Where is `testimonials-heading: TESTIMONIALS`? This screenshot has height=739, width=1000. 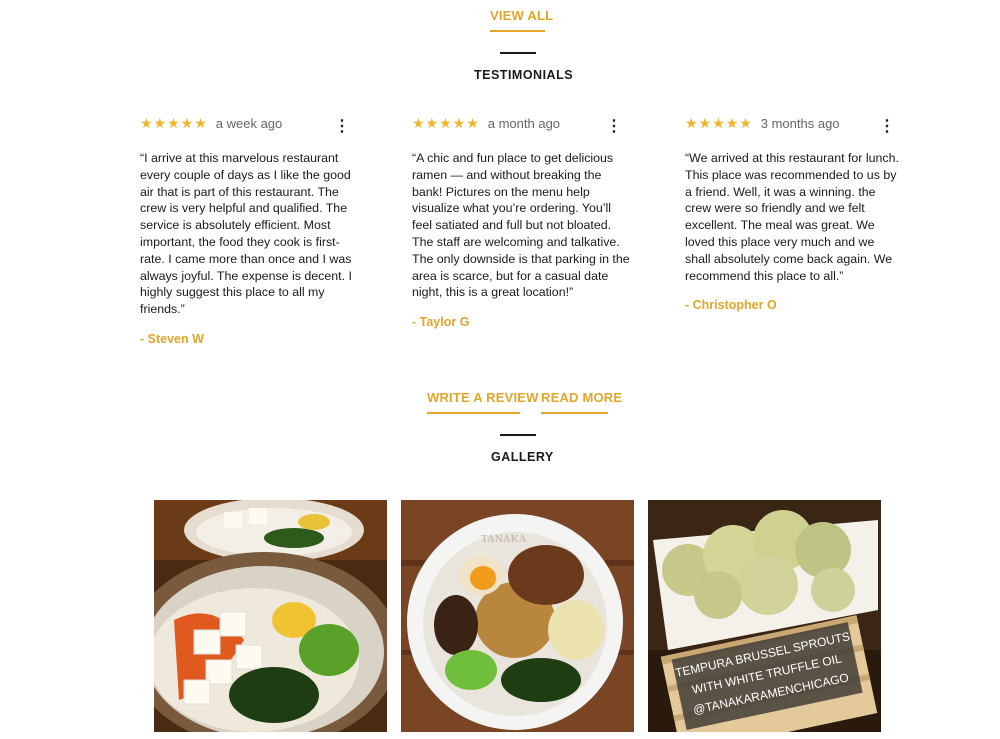 testimonials-heading: TESTIMONIALS is located at coordinates (524, 75).